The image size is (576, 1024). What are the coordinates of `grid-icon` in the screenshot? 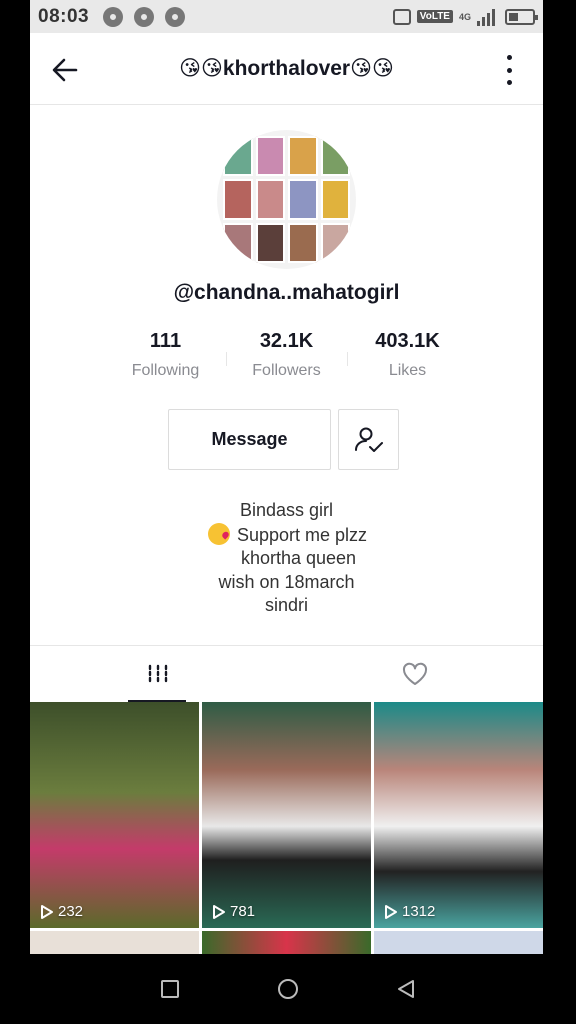 It's located at (158, 674).